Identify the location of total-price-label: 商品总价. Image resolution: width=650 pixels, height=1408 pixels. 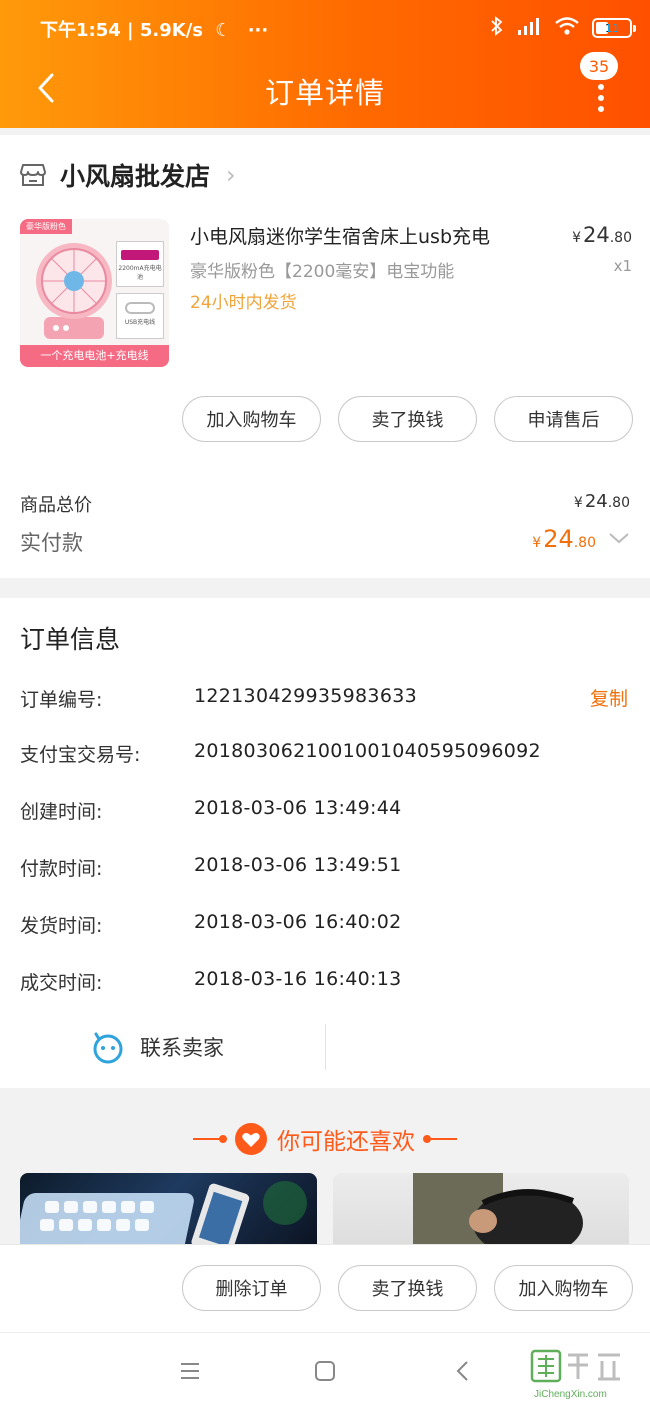
(56, 505).